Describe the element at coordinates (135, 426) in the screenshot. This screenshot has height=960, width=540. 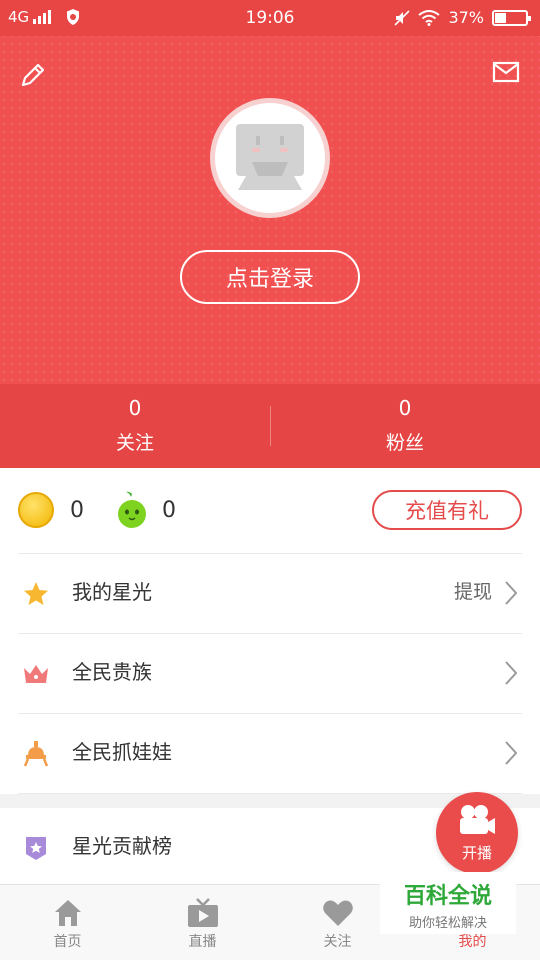
I see `following-stat: 0 关注` at that location.